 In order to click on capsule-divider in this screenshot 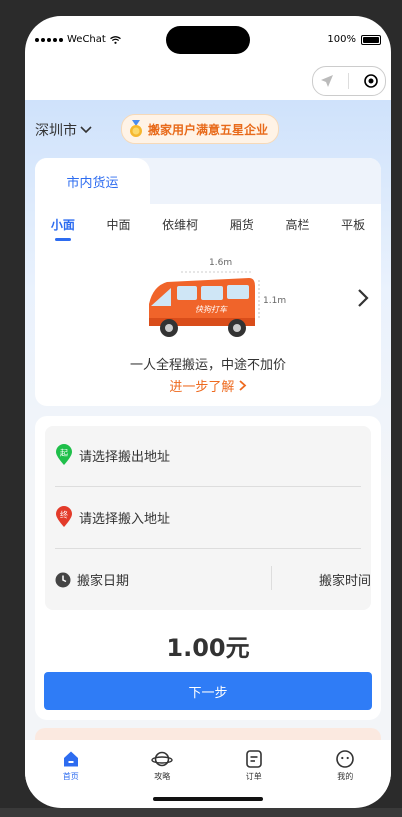, I will do `click(349, 81)`.